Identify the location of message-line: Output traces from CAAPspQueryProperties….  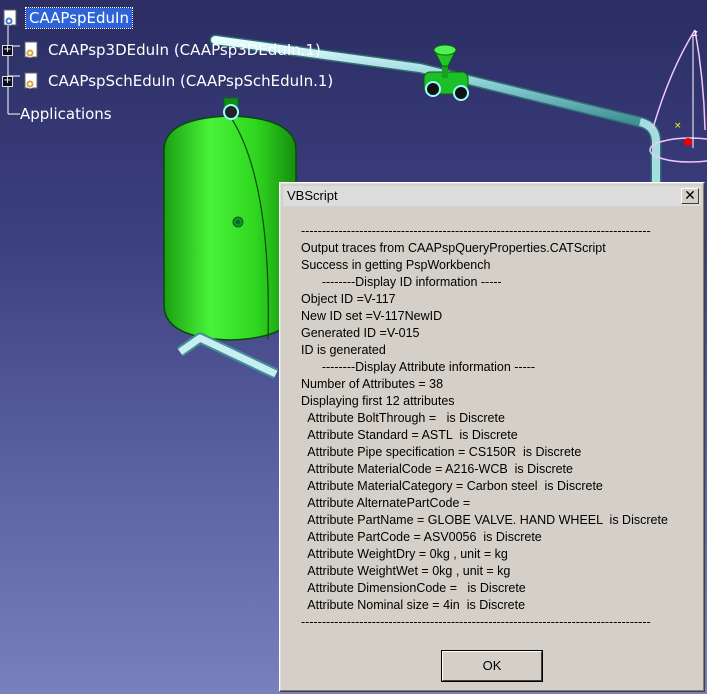
(453, 248).